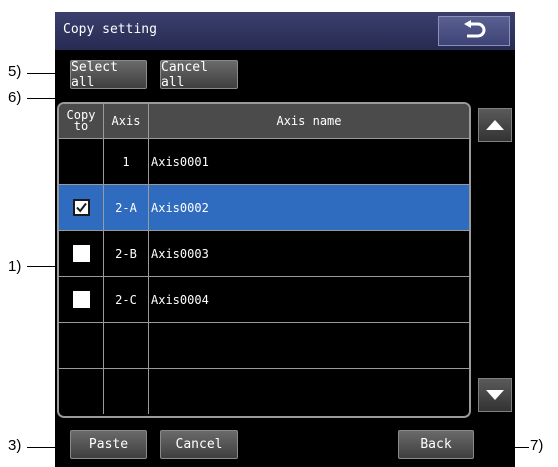 This screenshot has width=558, height=467. What do you see at coordinates (108, 75) in the screenshot?
I see `select-all-button: Select all` at bounding box center [108, 75].